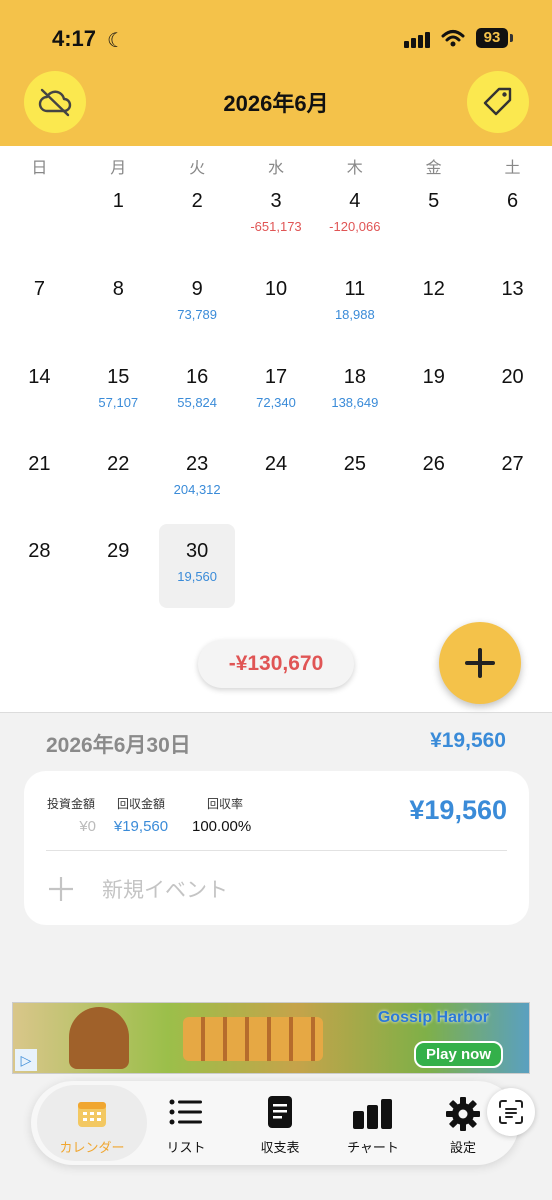  What do you see at coordinates (186, 1147) in the screenshot?
I see `tab-label: リスト` at bounding box center [186, 1147].